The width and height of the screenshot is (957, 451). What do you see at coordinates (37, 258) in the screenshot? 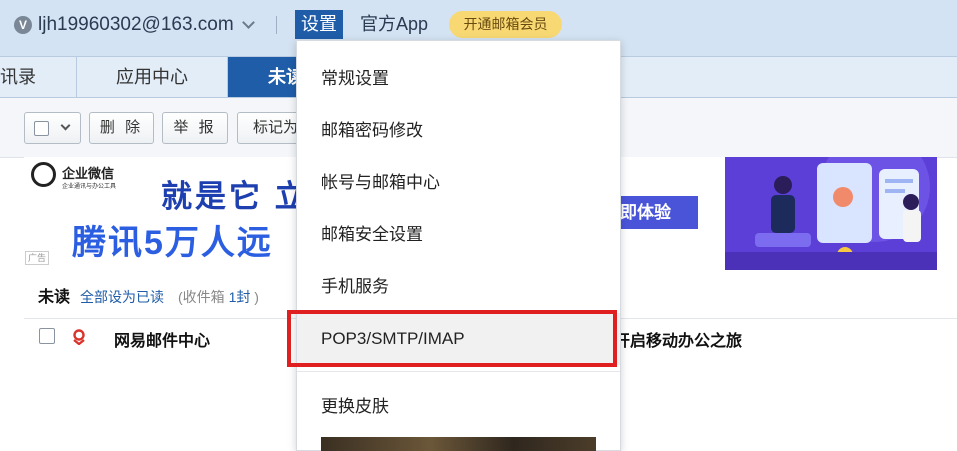
I see `ad-tag: 广告` at bounding box center [37, 258].